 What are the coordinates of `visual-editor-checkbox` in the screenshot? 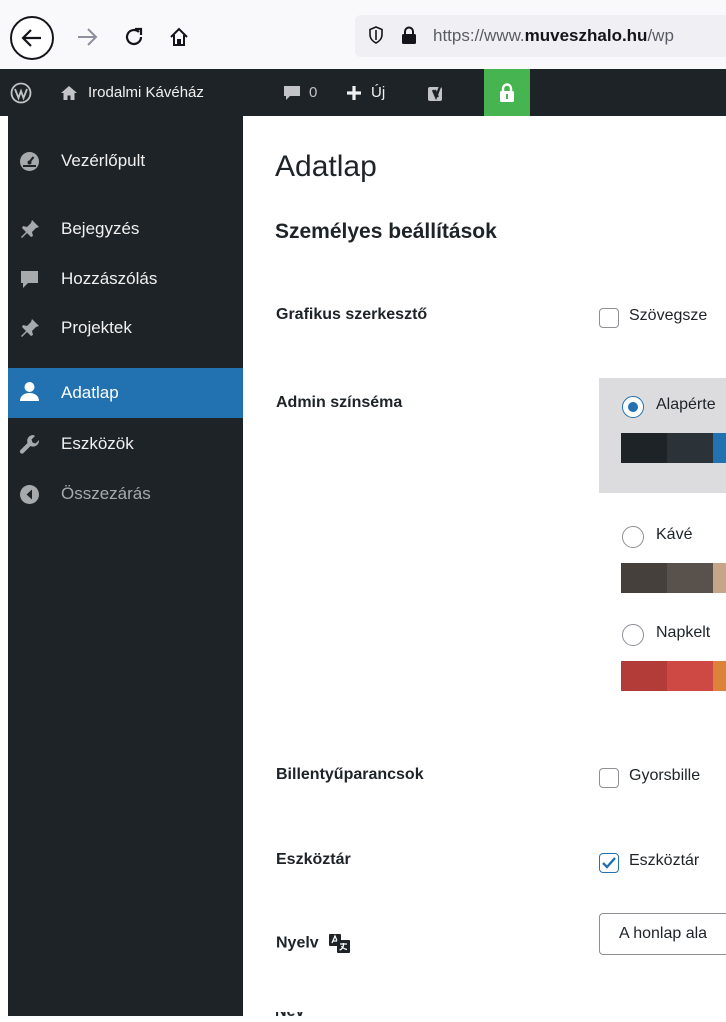 It's located at (609, 318).